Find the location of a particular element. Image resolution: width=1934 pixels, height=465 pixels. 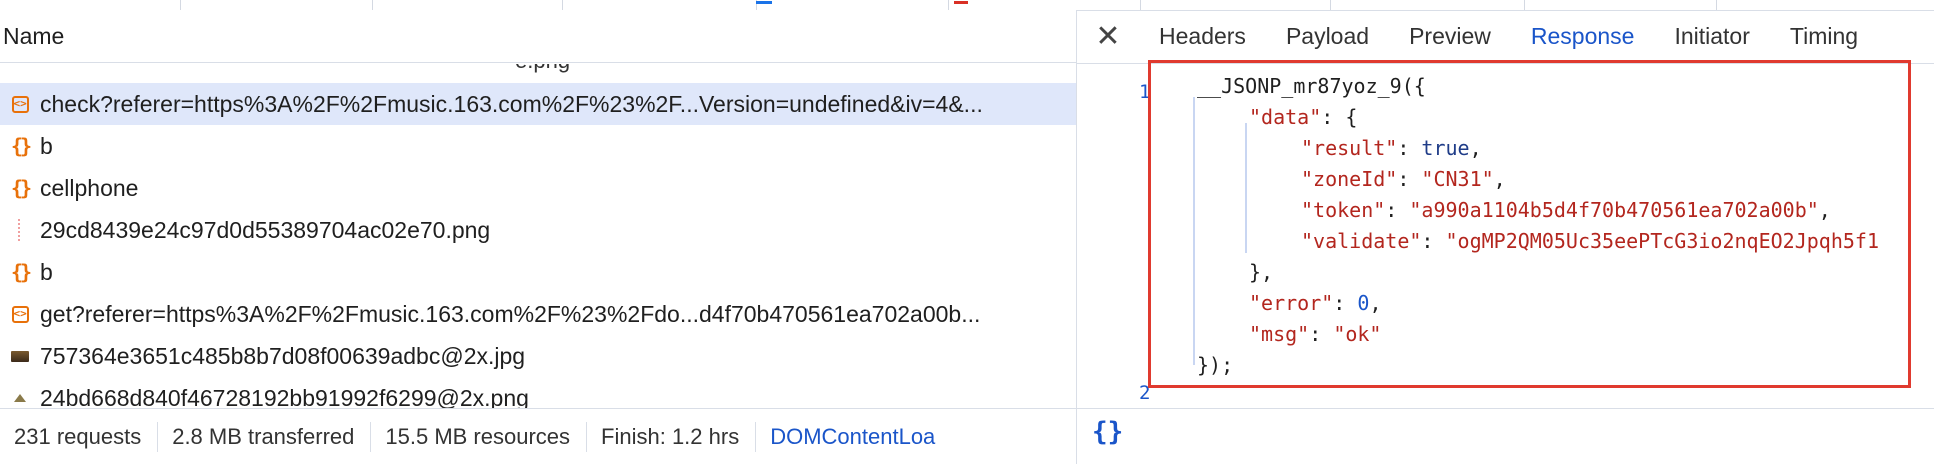

request-row: {} cellphone is located at coordinates (538, 188).